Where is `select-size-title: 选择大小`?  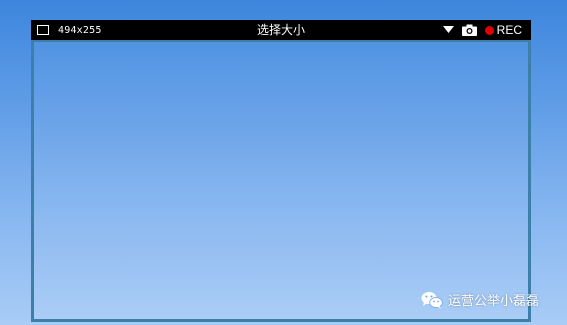
select-size-title: 选择大小 is located at coordinates (281, 30).